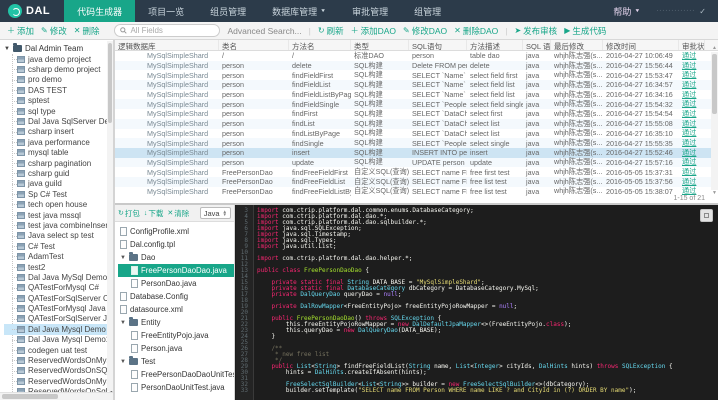  Describe the element at coordinates (178, 213) in the screenshot. I see `clear-button: ✕ 清除` at that location.